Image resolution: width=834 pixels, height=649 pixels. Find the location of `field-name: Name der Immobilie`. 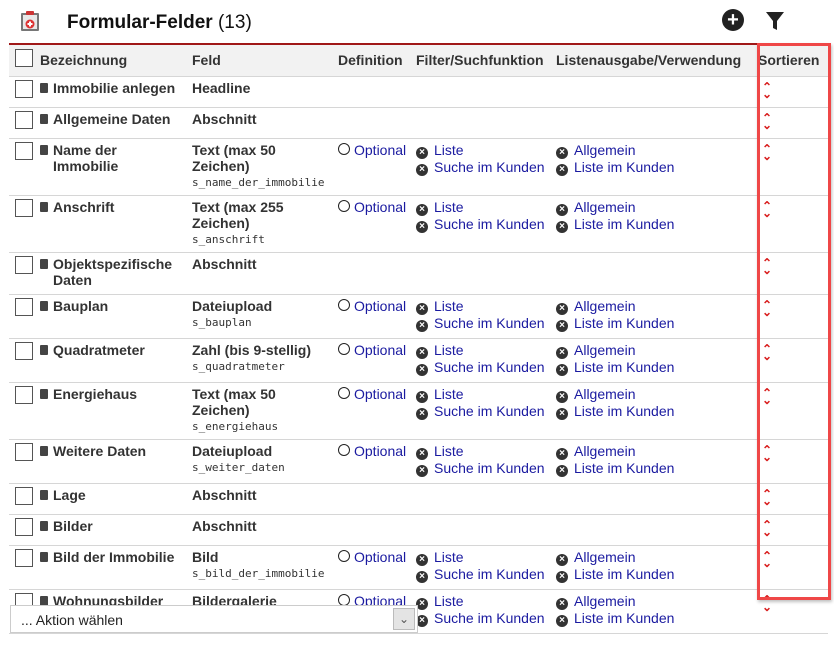

field-name: Name der Immobilie is located at coordinates (119, 158).